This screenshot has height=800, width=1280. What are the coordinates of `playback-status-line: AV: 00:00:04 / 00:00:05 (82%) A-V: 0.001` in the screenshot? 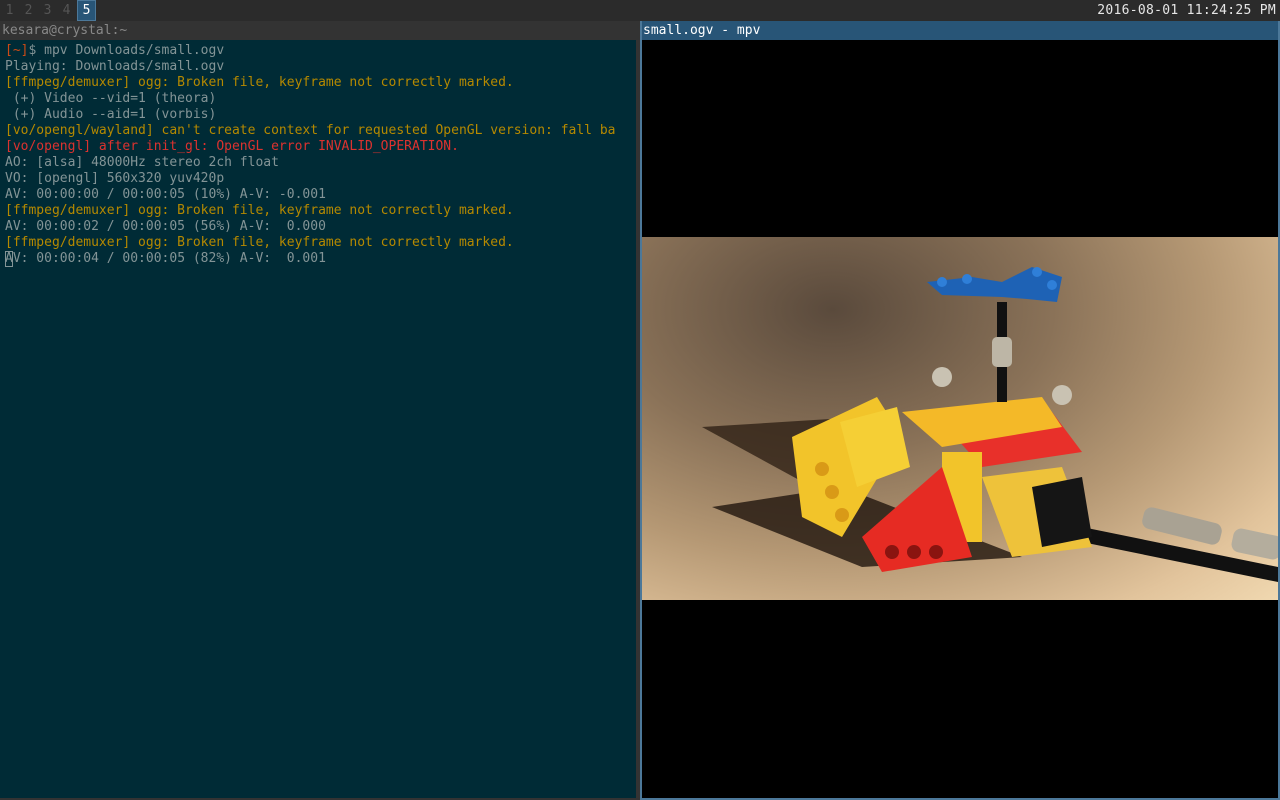 It's located at (320, 259).